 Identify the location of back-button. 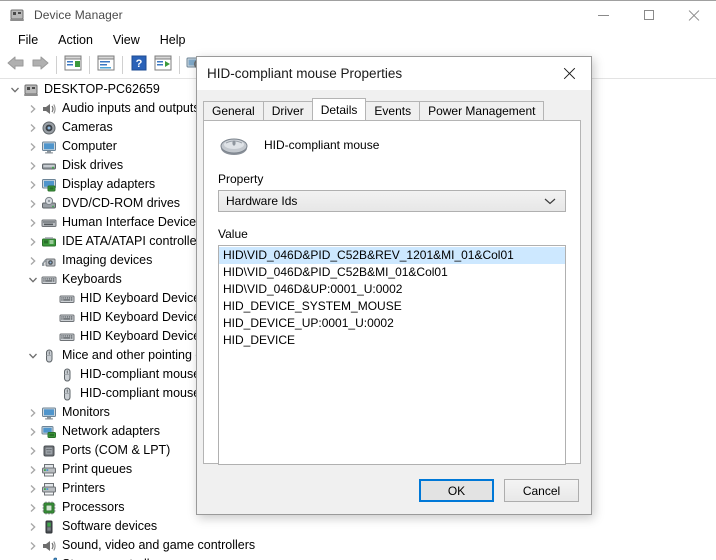
(16, 65).